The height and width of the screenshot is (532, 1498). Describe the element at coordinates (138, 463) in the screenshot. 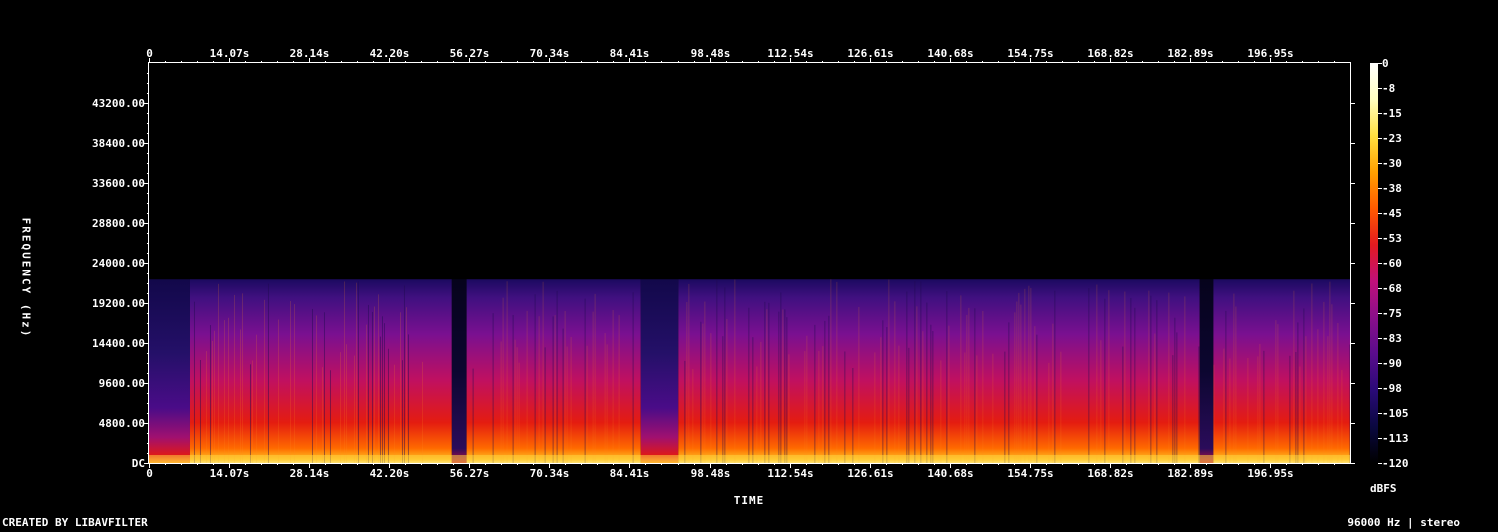

I see `y-tick-label: DC` at that location.